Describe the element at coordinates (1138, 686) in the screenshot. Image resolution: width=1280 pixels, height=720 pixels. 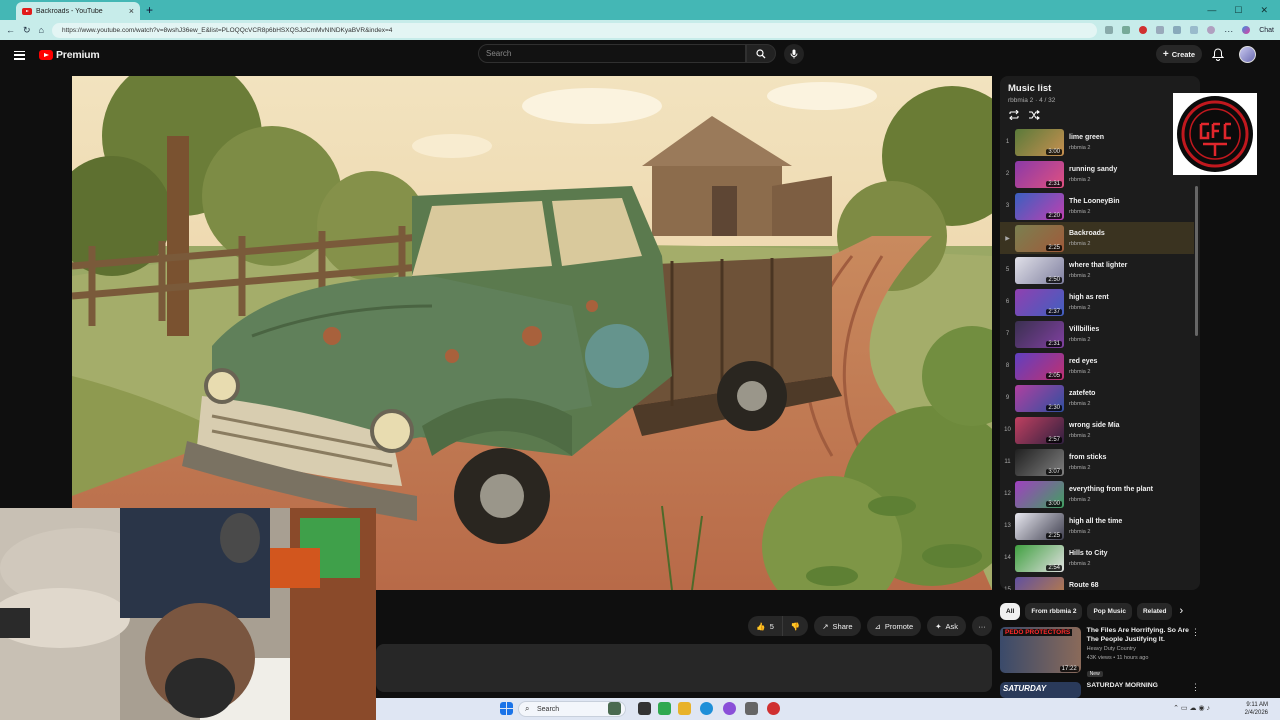
I see `recommended-title: SATURDAY MORNING` at that location.